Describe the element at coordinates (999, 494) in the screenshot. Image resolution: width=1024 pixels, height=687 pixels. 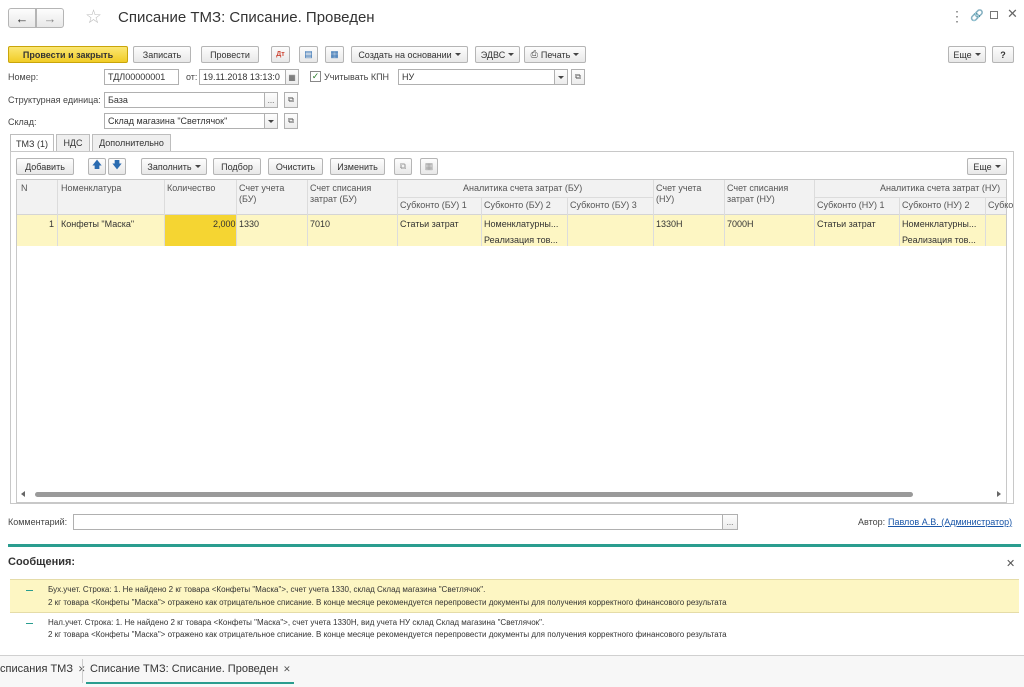
I see `scroll-right-icon` at that location.